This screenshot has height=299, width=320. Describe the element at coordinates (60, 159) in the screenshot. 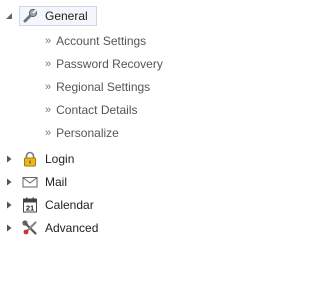

I see `tree-node-label: Login` at that location.